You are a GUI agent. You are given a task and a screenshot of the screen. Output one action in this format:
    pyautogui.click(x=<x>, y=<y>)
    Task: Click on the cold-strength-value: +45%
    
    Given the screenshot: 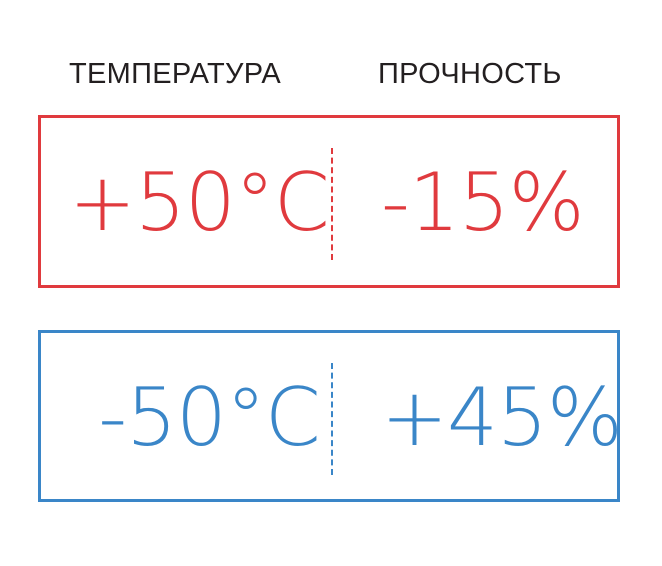 What is the action you would take?
    pyautogui.click(x=502, y=417)
    